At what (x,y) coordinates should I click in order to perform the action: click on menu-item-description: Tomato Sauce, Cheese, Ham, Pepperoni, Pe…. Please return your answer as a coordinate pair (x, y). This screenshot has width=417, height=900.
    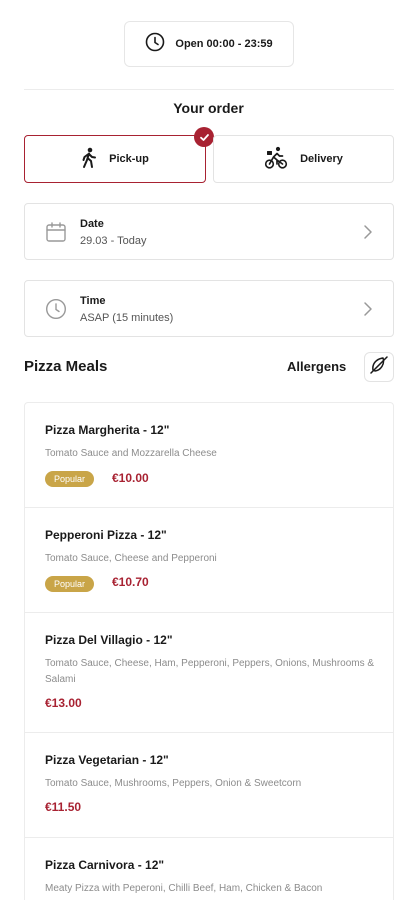
    Looking at the image, I should click on (210, 671).